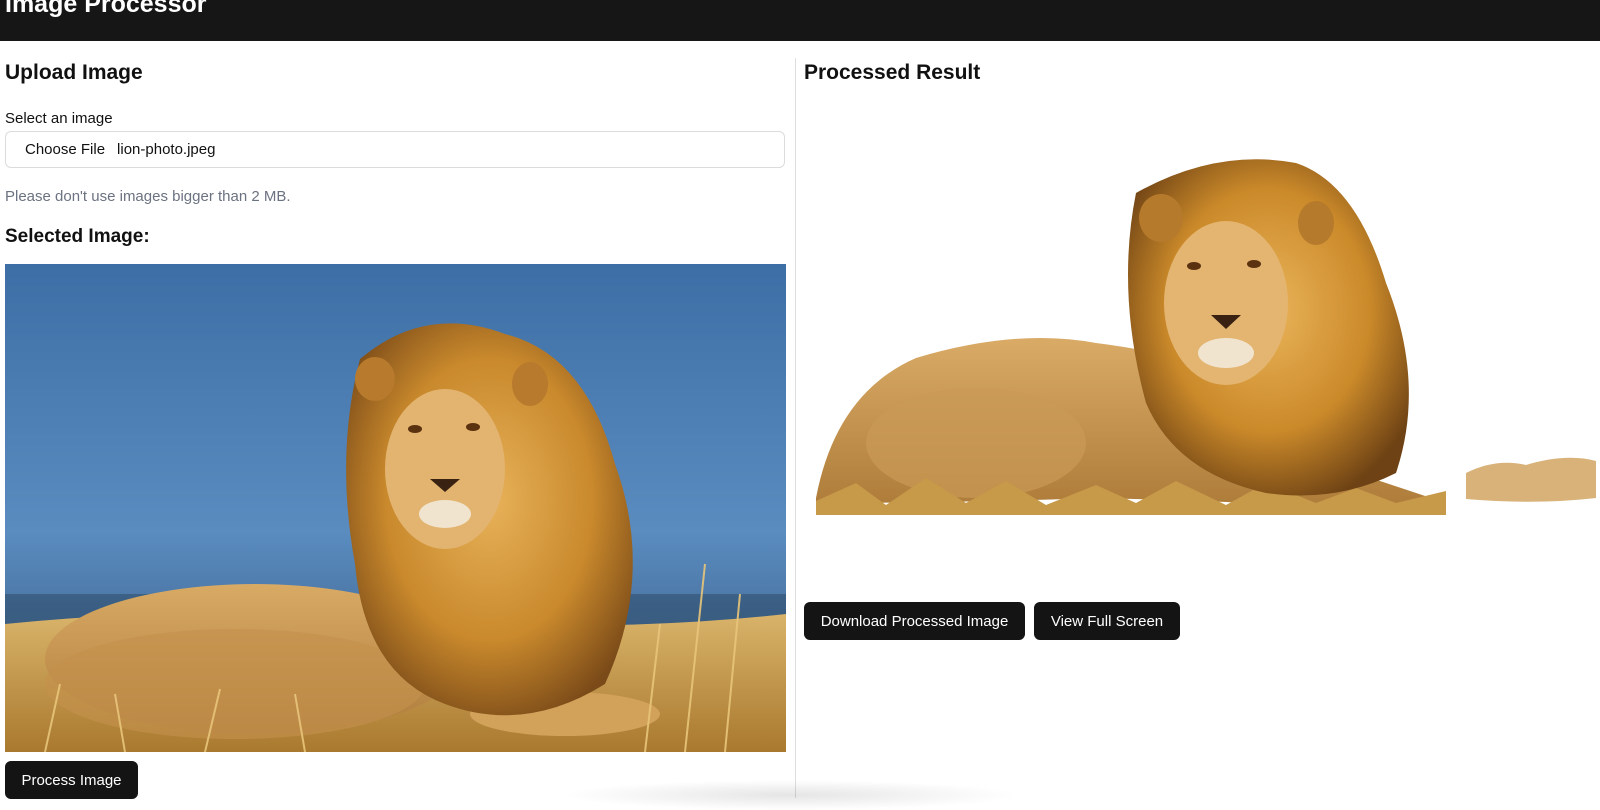 Image resolution: width=1600 pixels, height=810 pixels. What do you see at coordinates (790, 795) in the screenshot?
I see `bottom-shadow` at bounding box center [790, 795].